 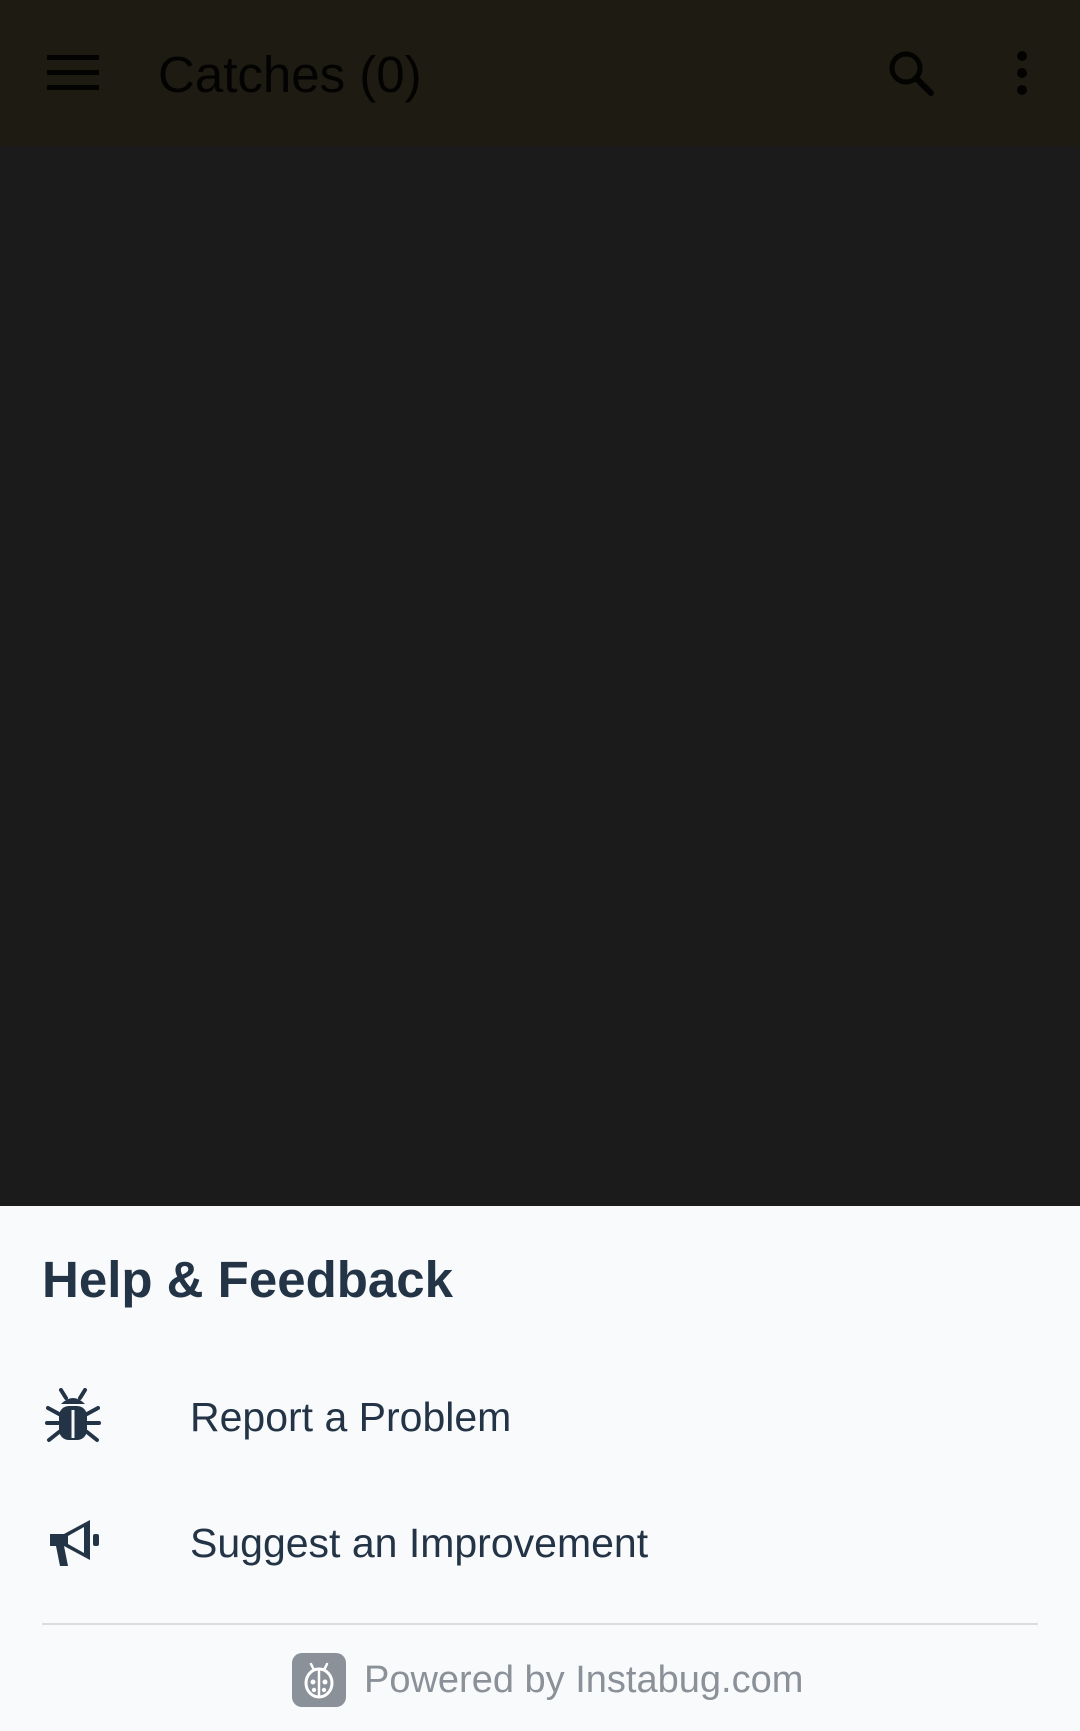 What do you see at coordinates (540, 1624) in the screenshot?
I see `divider` at bounding box center [540, 1624].